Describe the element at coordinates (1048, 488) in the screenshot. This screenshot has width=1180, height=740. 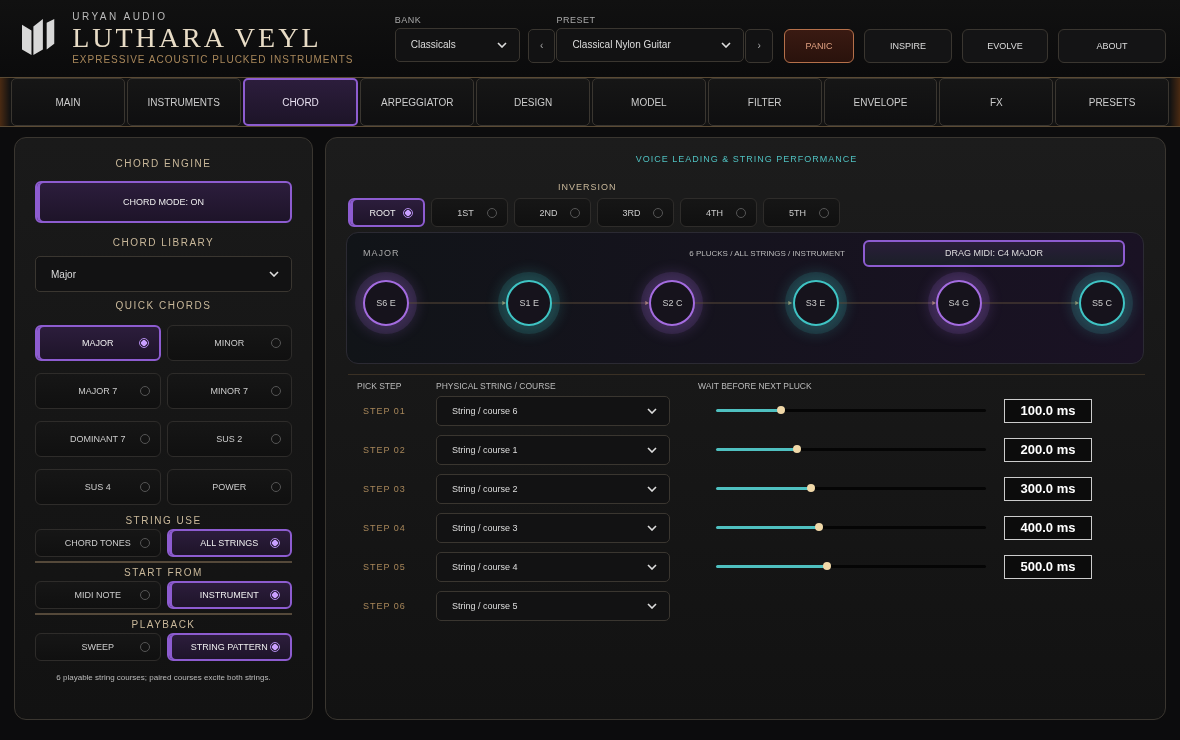
I see `wait-value: 300.0 ms` at that location.